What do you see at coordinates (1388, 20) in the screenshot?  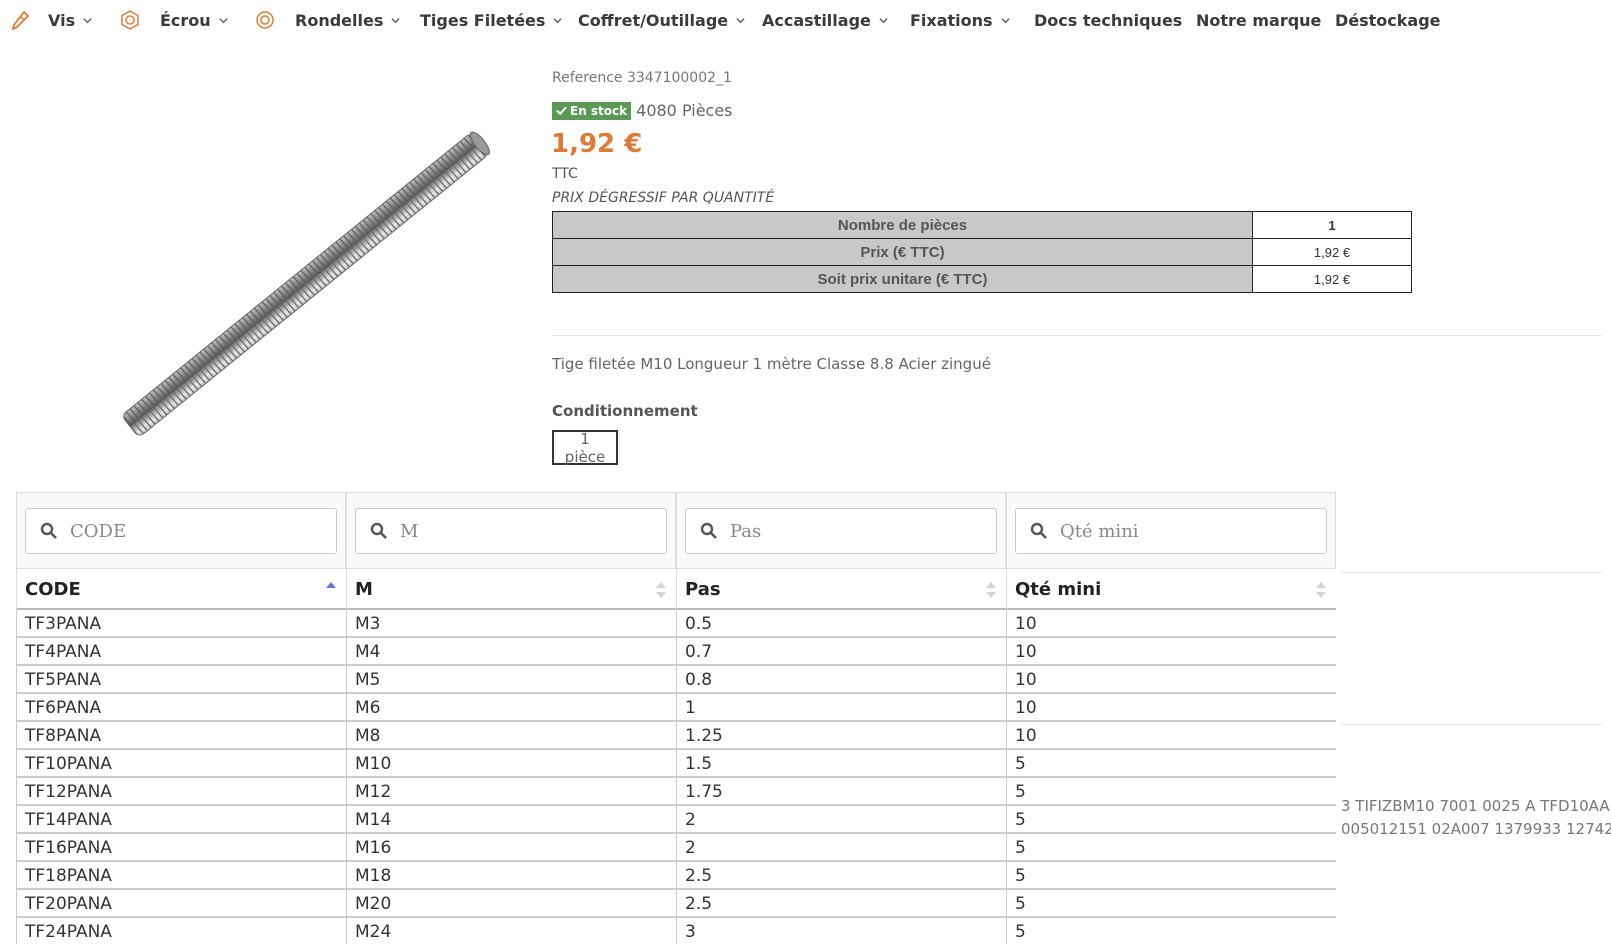 I see `nav-item-destockage: Déstockage` at bounding box center [1388, 20].